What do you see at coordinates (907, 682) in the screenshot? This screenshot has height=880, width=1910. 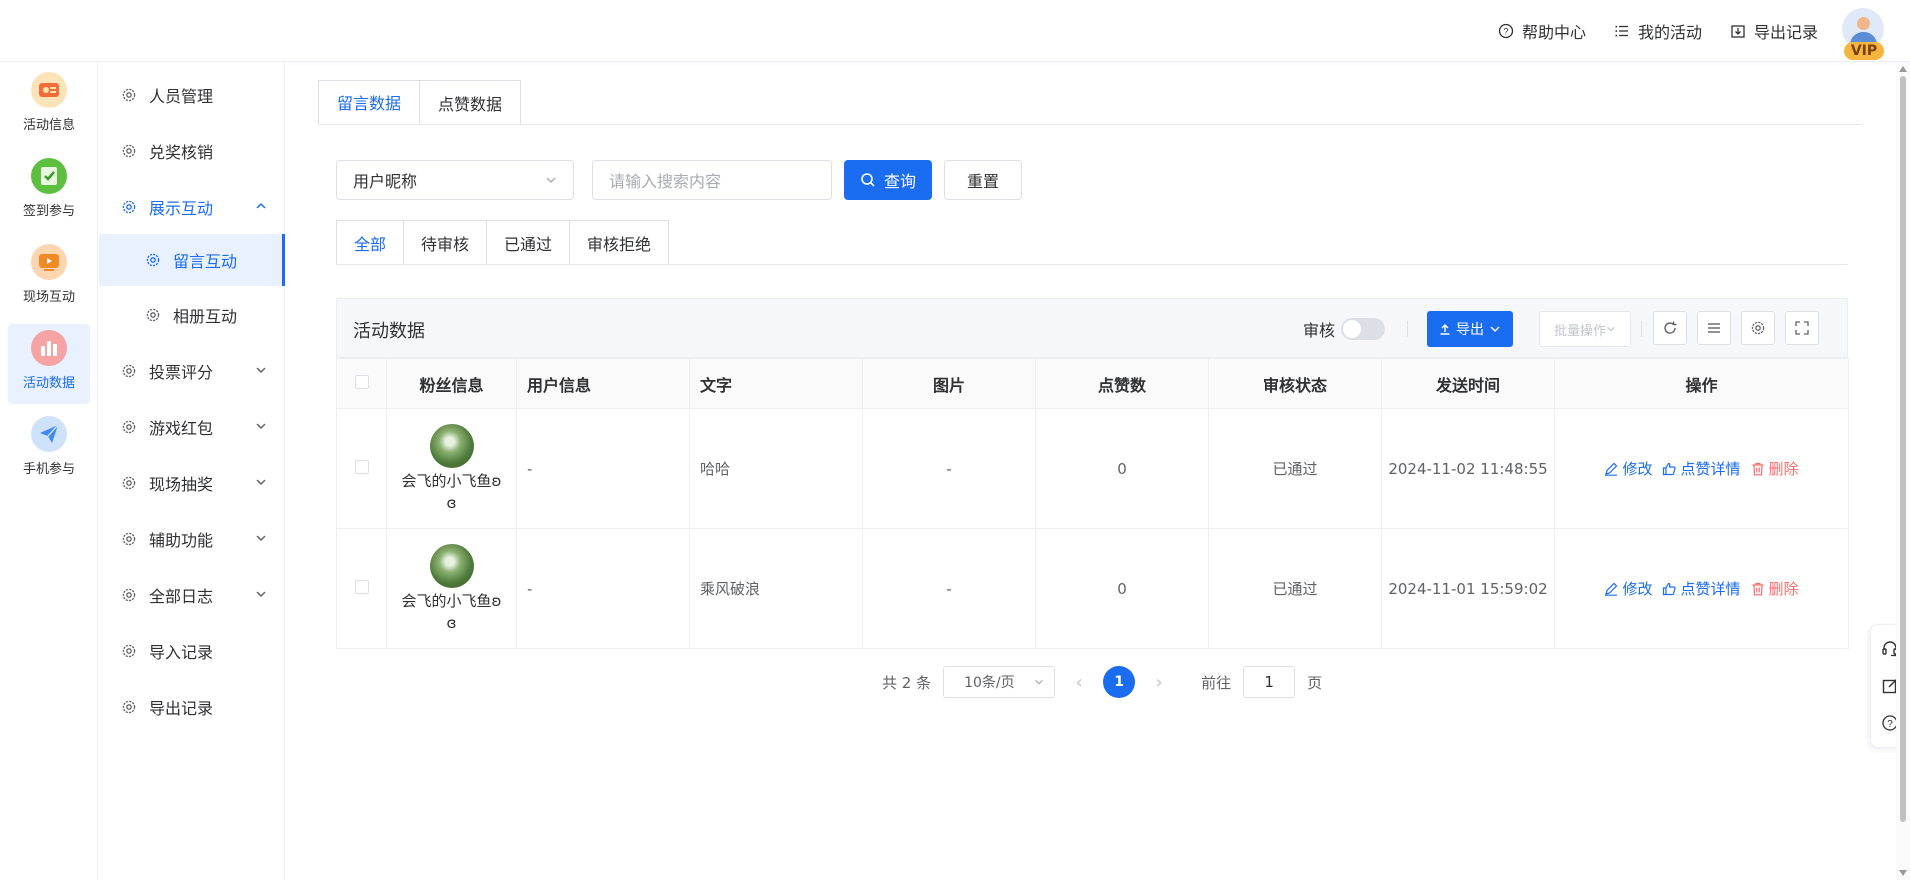 I see `total-count: 共 2 条` at bounding box center [907, 682].